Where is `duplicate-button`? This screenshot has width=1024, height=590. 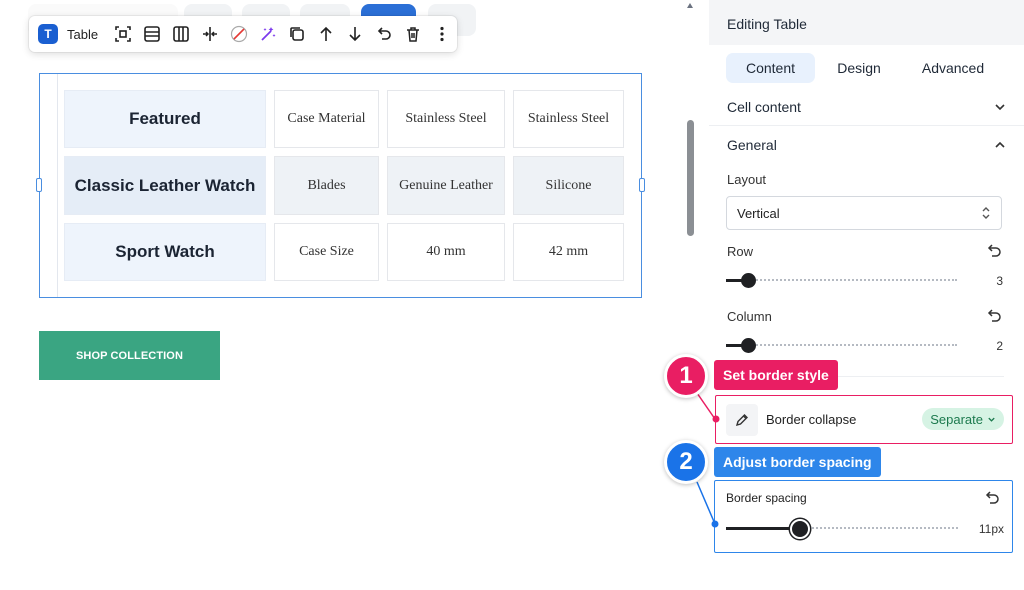 duplicate-button is located at coordinates (296, 34).